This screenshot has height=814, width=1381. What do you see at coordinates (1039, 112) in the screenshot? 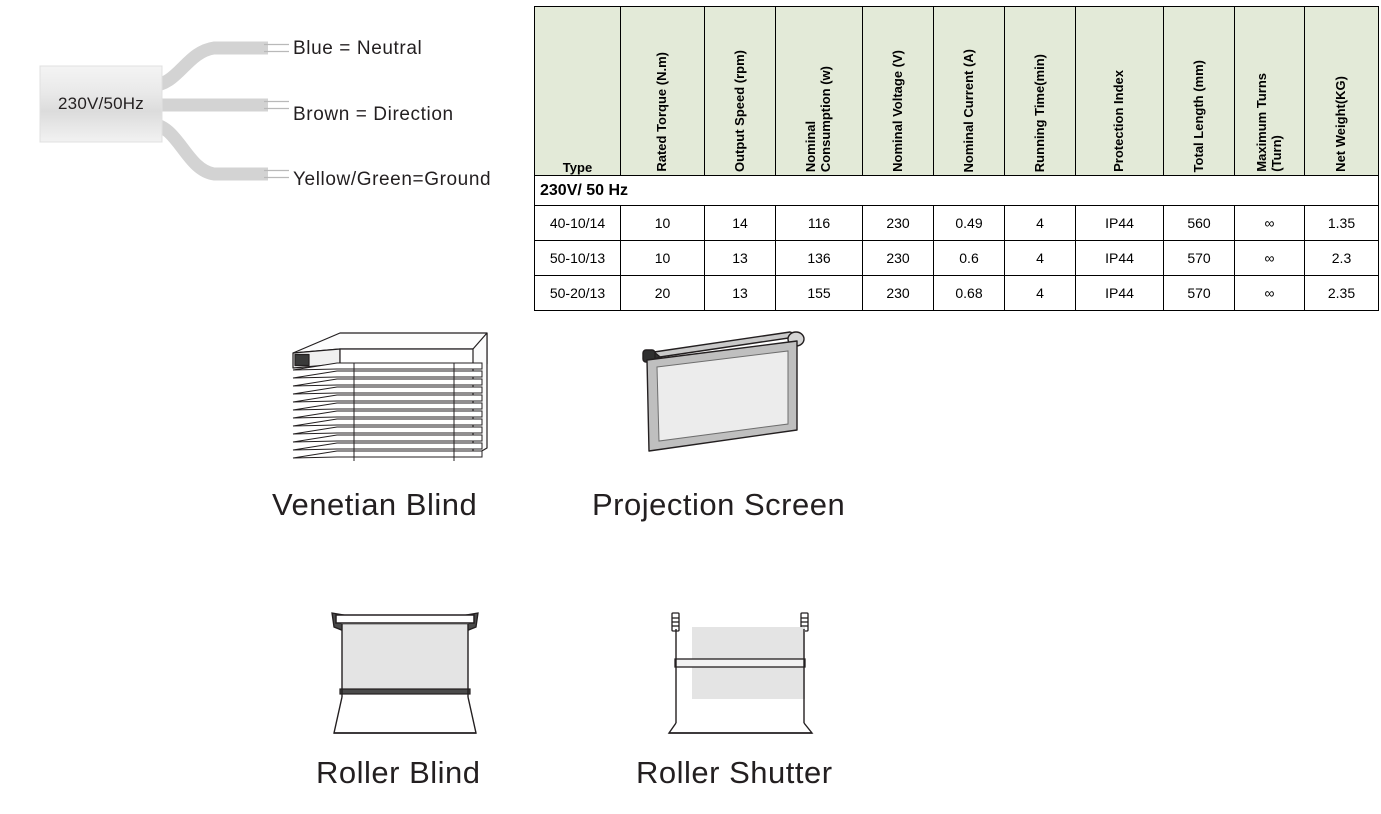
I see `header-running-time-text: Running Time(min)` at bounding box center [1039, 112].